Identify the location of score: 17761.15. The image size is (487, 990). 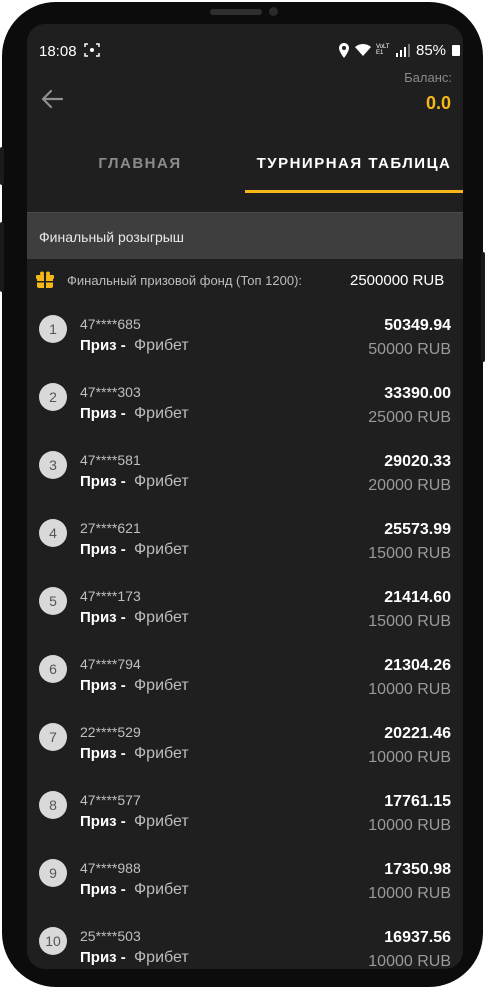
(417, 801).